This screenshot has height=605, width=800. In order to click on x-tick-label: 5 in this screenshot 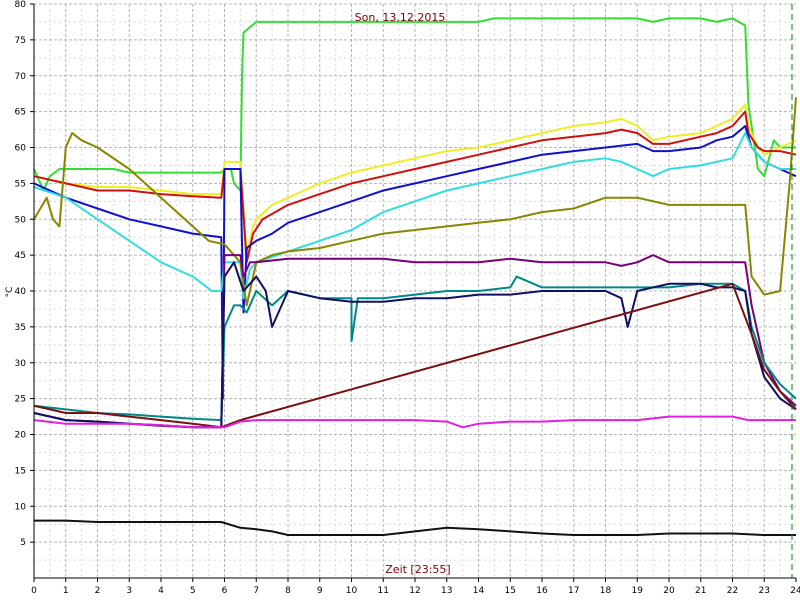, I will do `click(193, 591)`.